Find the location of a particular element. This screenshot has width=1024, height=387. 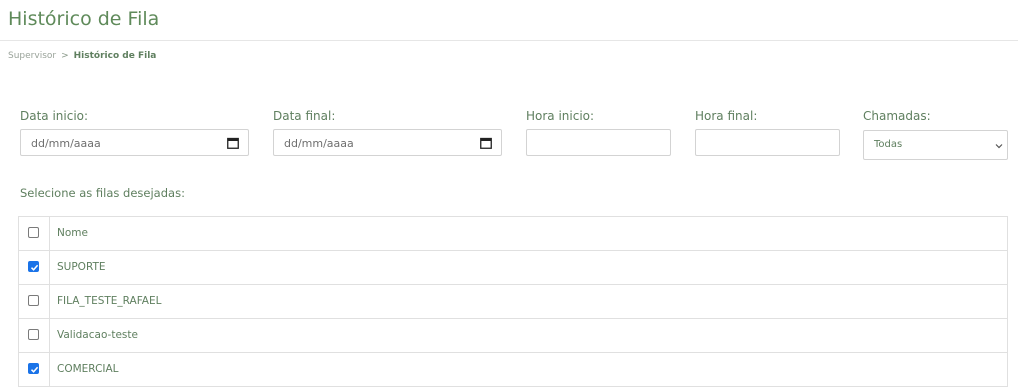

select-all-checkbox is located at coordinates (33, 232).